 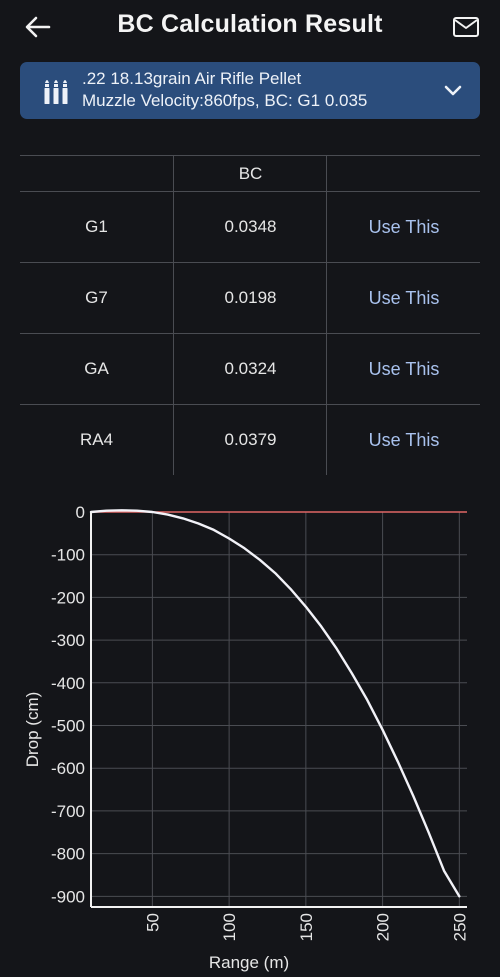 I want to click on bullets-icon, so click(x=56, y=92).